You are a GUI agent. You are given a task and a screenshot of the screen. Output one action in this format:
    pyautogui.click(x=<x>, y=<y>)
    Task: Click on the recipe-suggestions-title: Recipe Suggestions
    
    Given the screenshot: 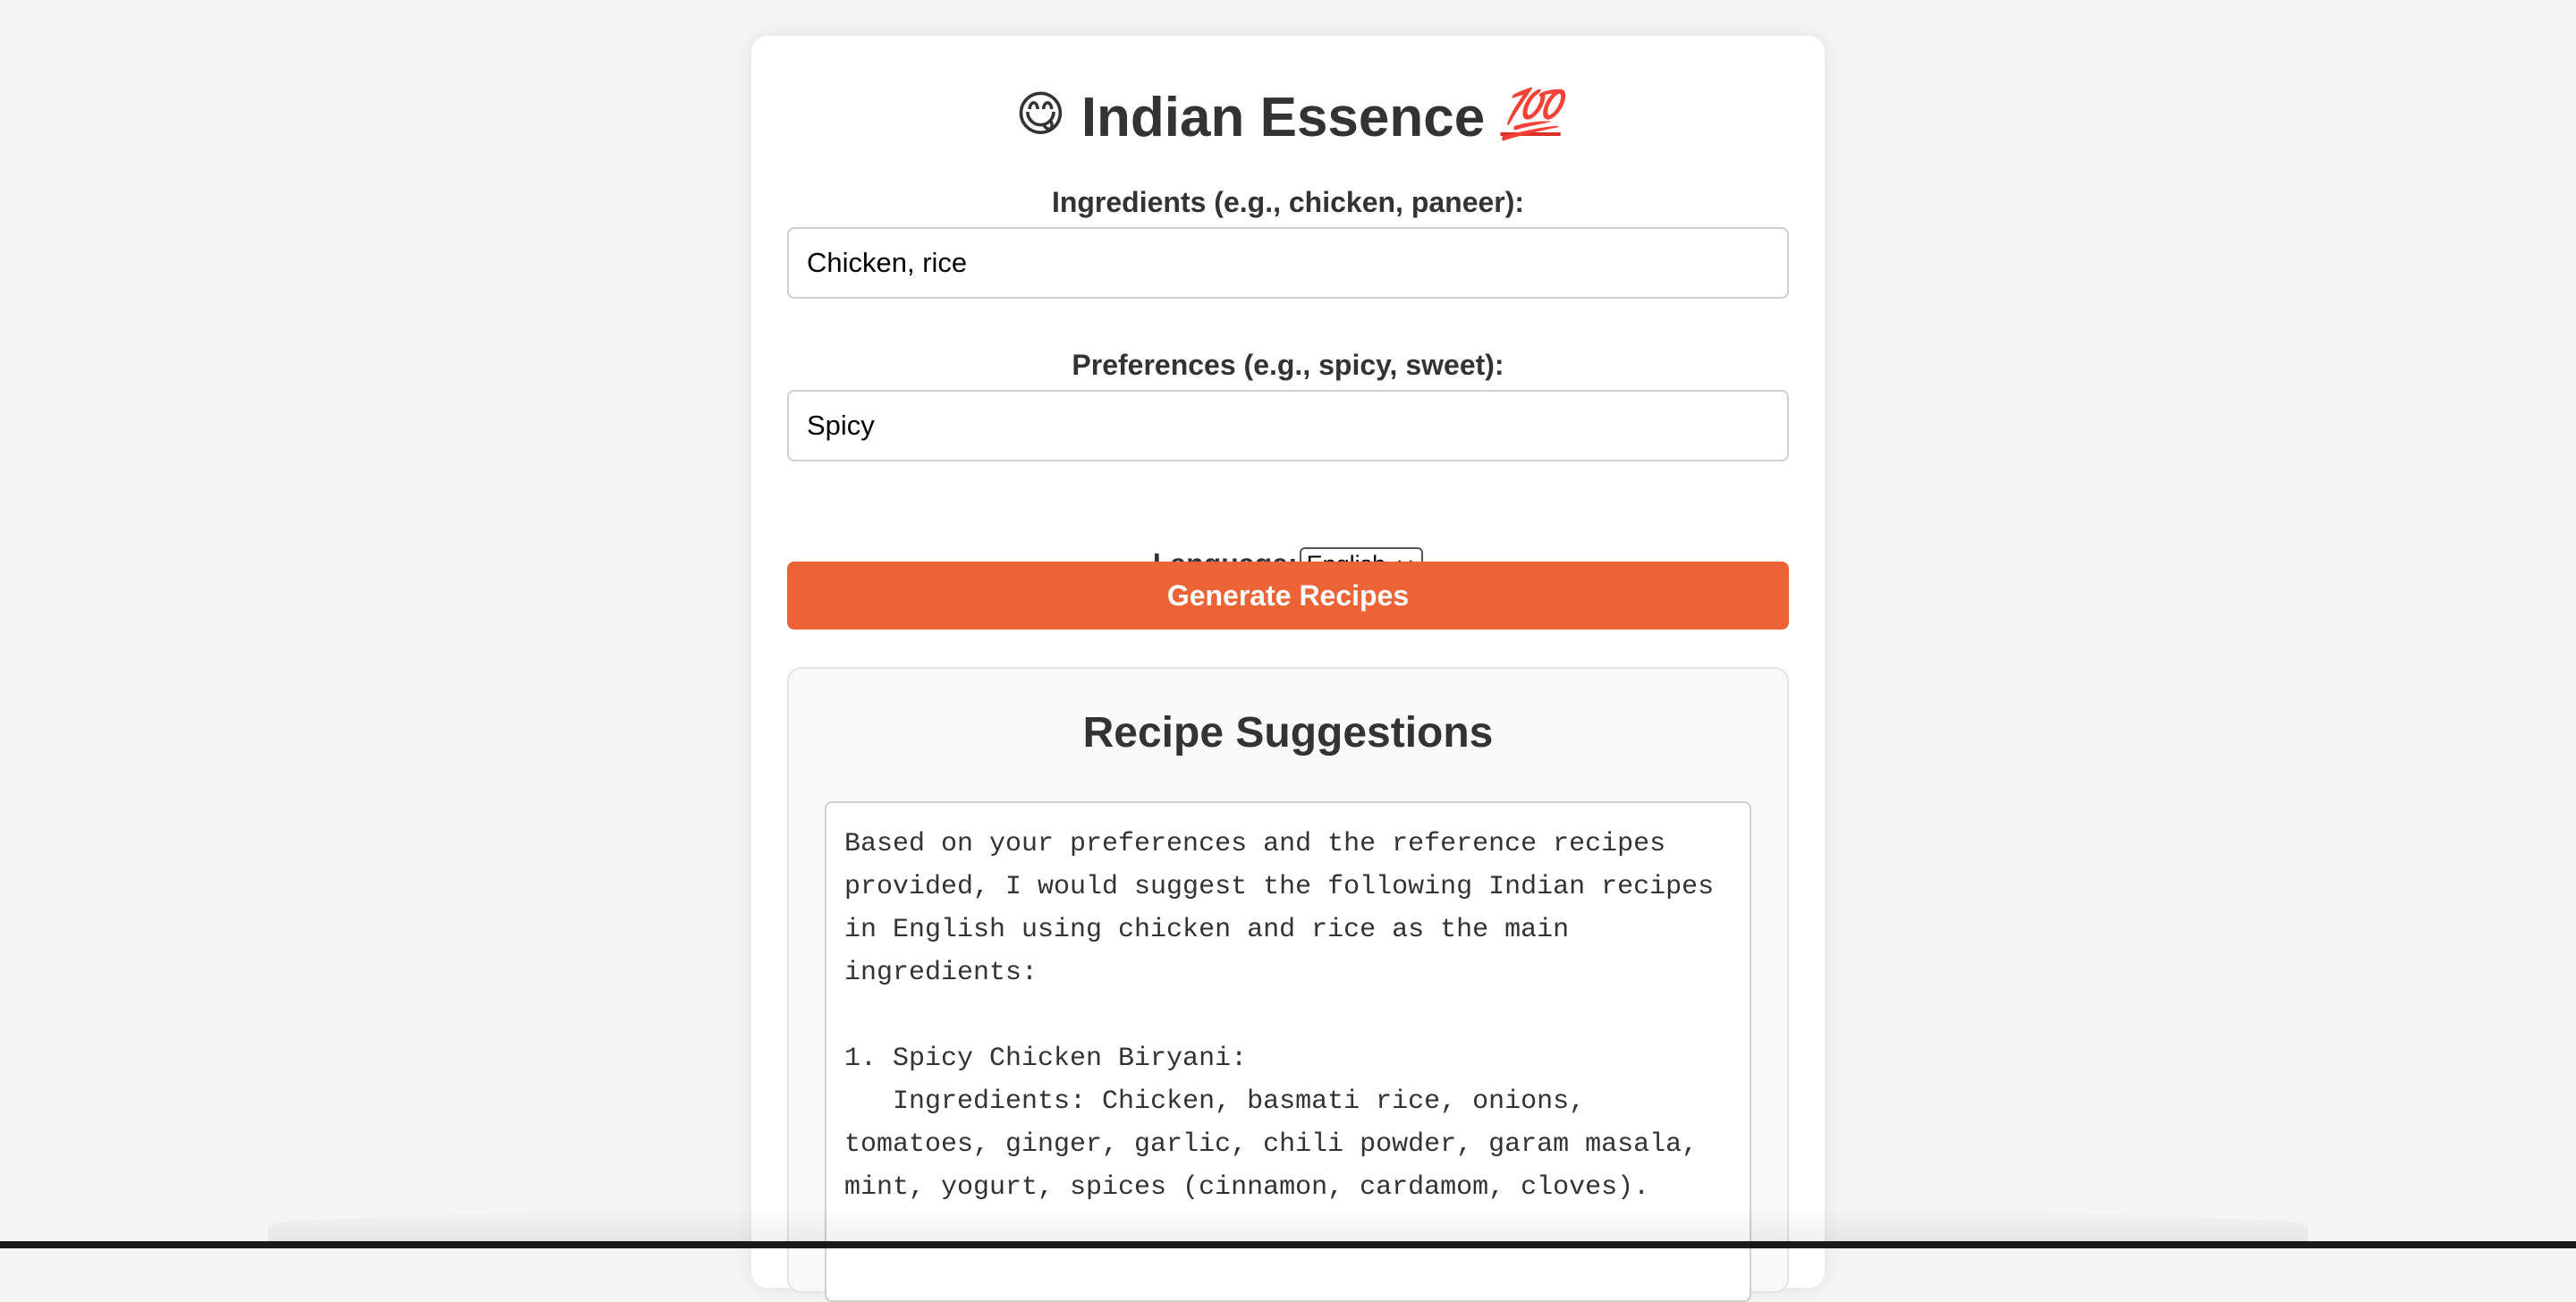 What is the action you would take?
    pyautogui.click(x=1288, y=733)
    